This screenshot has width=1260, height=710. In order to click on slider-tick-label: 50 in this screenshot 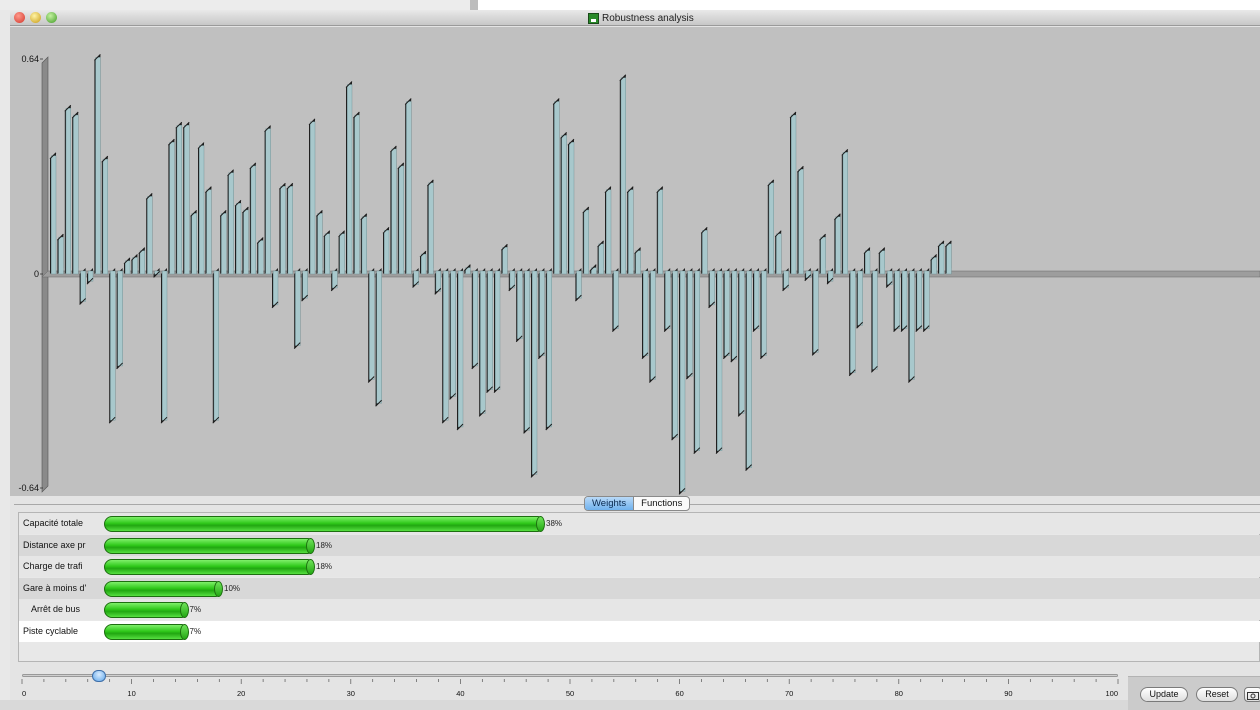, I will do `click(570, 693)`.